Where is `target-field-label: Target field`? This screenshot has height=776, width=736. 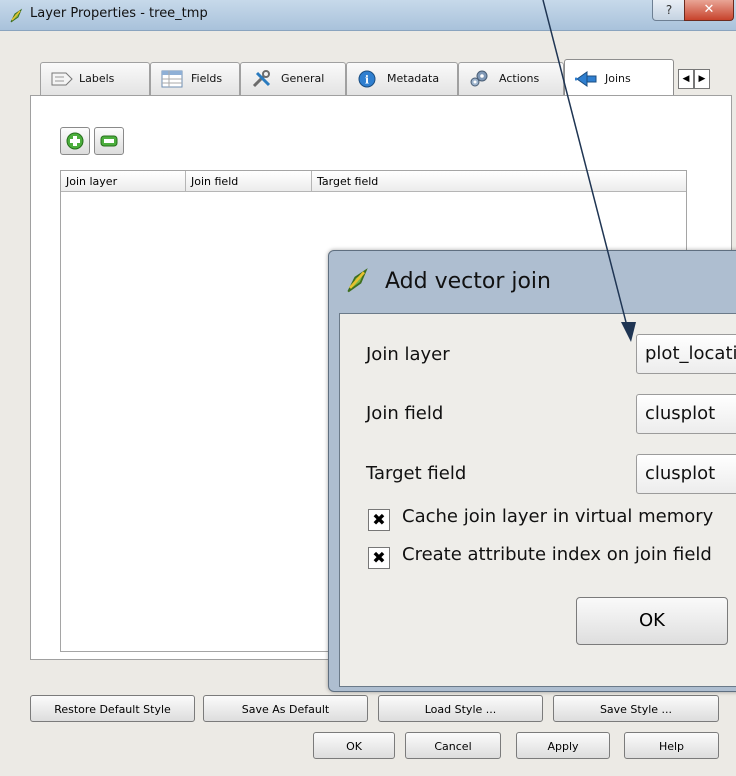 target-field-label: Target field is located at coordinates (416, 473).